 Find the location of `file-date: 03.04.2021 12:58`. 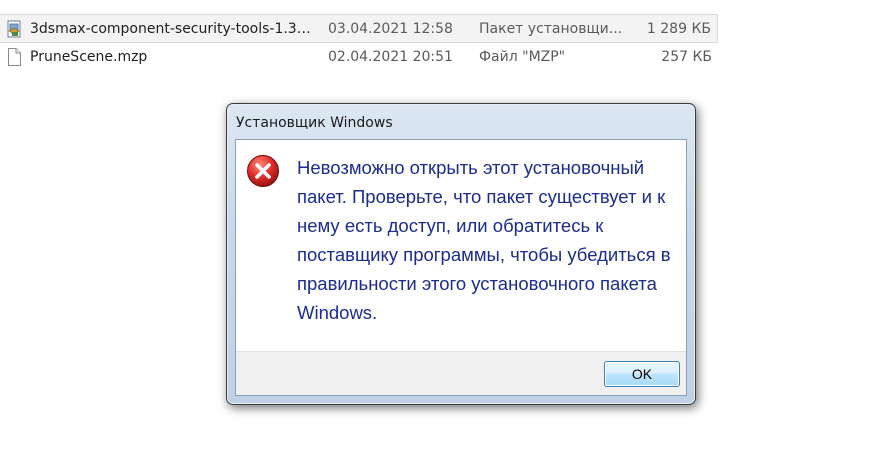

file-date: 03.04.2021 12:58 is located at coordinates (390, 29).